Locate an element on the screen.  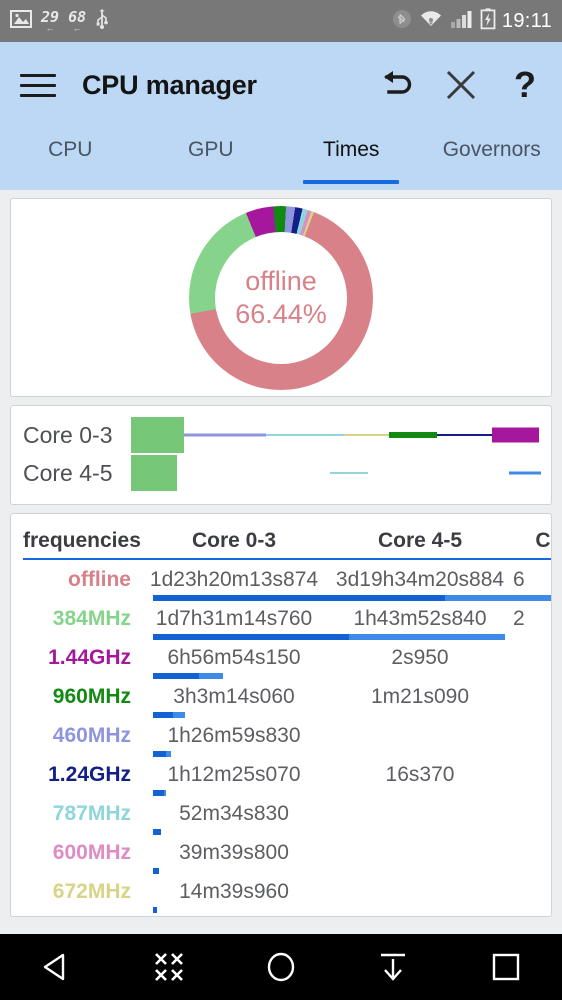
cell-frequency: 787MHz is located at coordinates (91, 813).